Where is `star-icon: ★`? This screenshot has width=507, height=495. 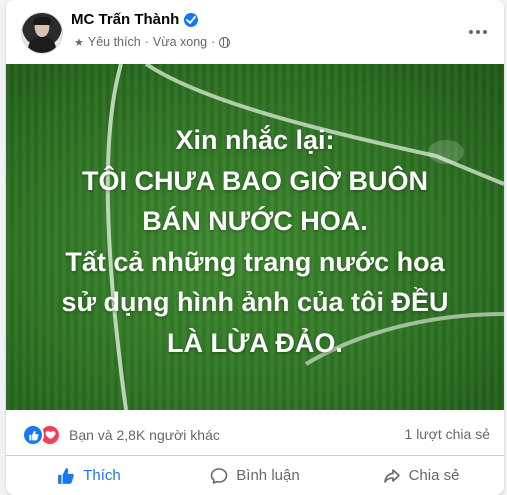 star-icon: ★ is located at coordinates (79, 42).